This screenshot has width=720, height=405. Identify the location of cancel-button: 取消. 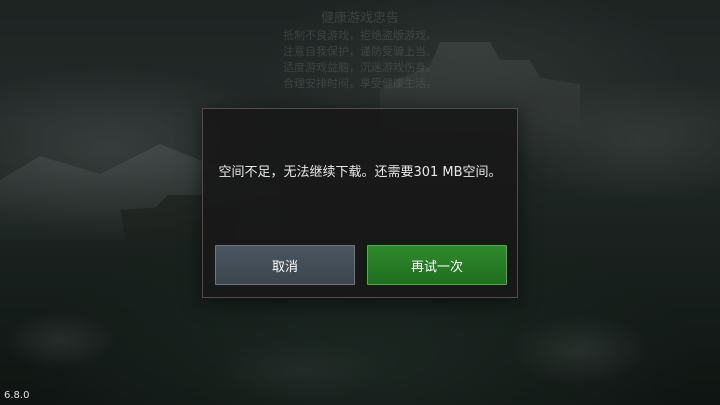
(285, 265).